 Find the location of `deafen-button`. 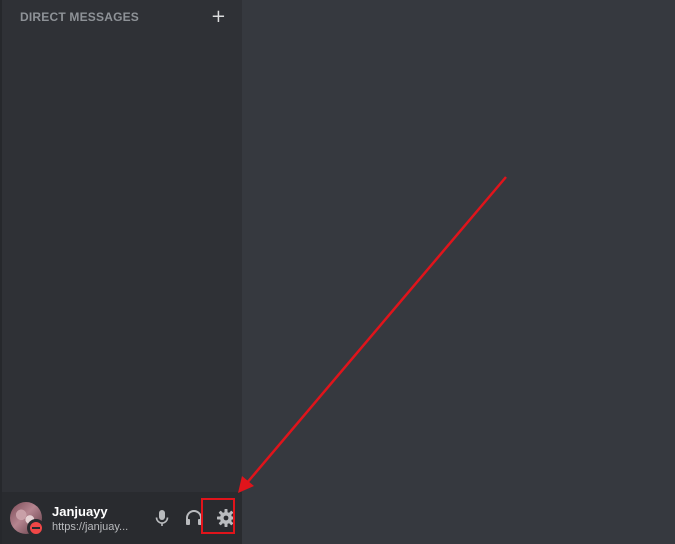

deafen-button is located at coordinates (194, 518).